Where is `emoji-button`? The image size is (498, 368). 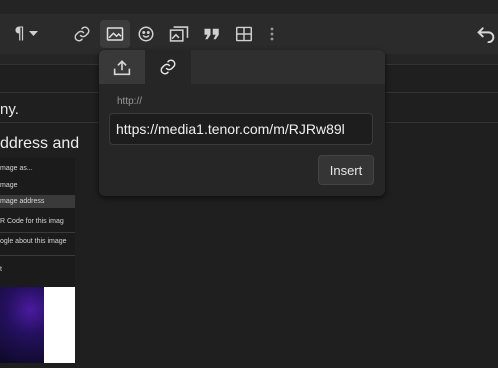 emoji-button is located at coordinates (146, 34).